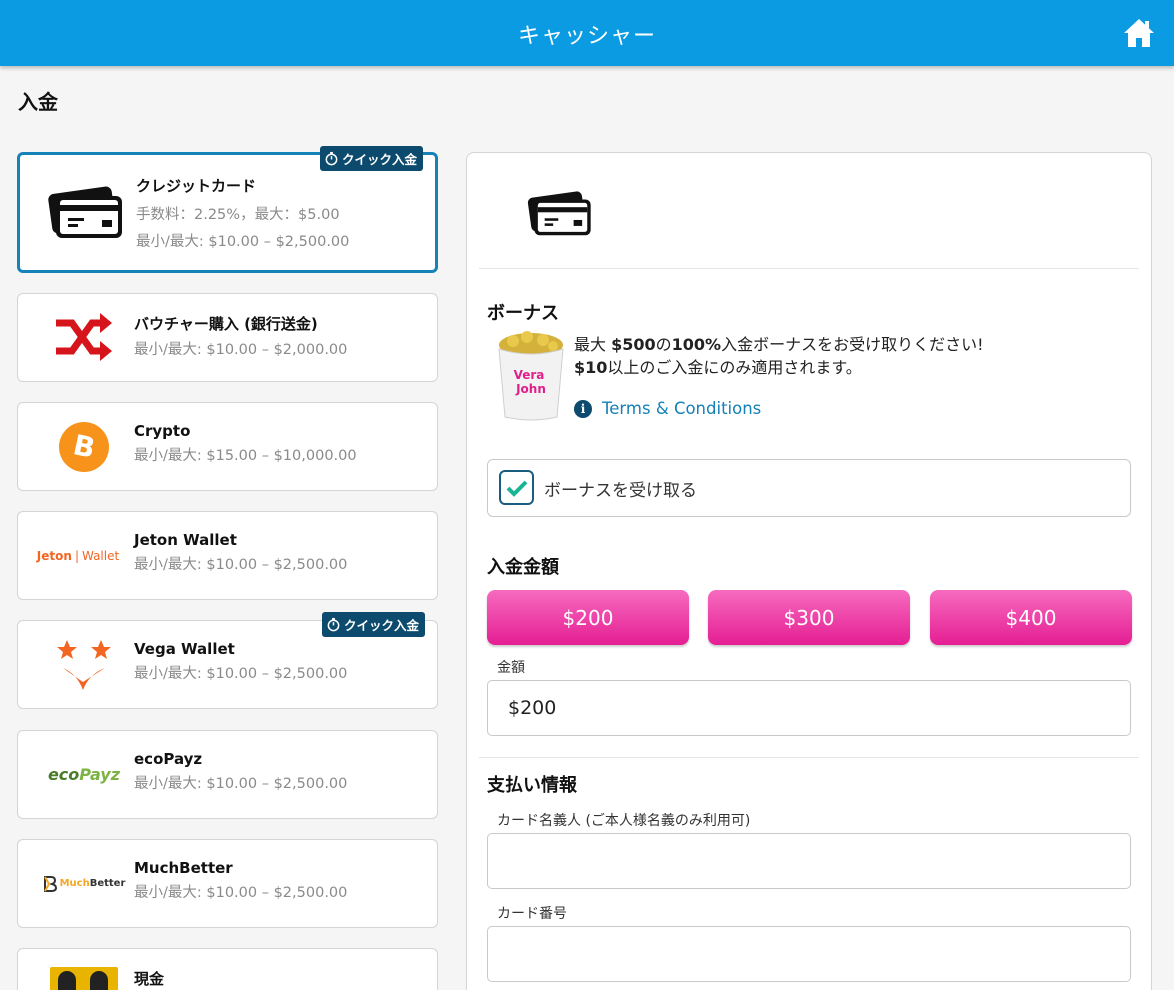 The image size is (1174, 990). I want to click on cash-image, so click(84, 978).